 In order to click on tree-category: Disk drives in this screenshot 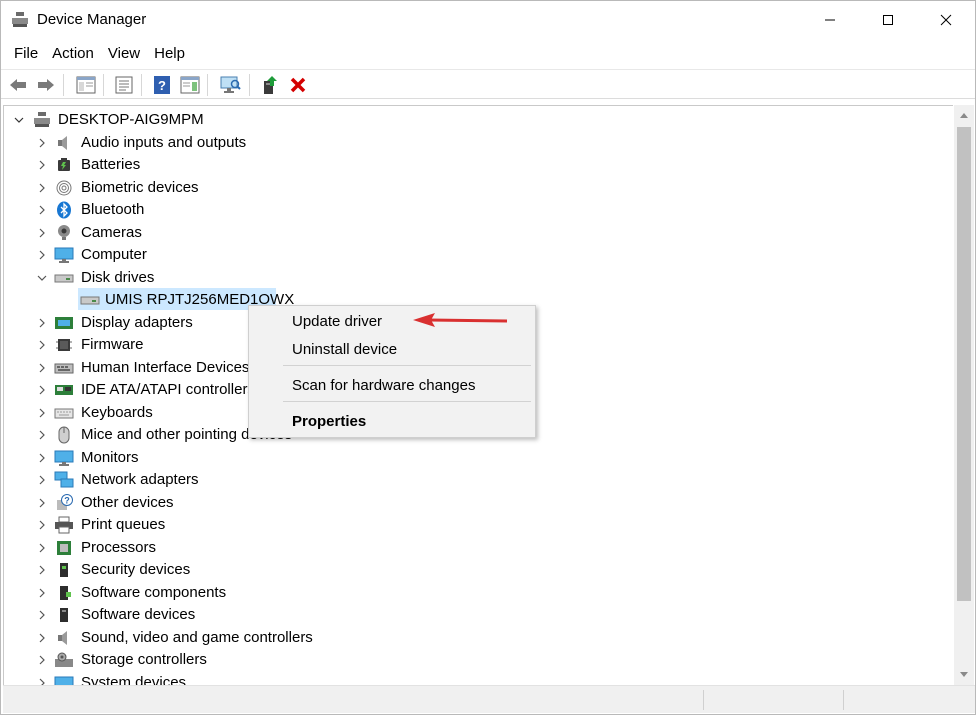, I will do `click(204, 278)`.